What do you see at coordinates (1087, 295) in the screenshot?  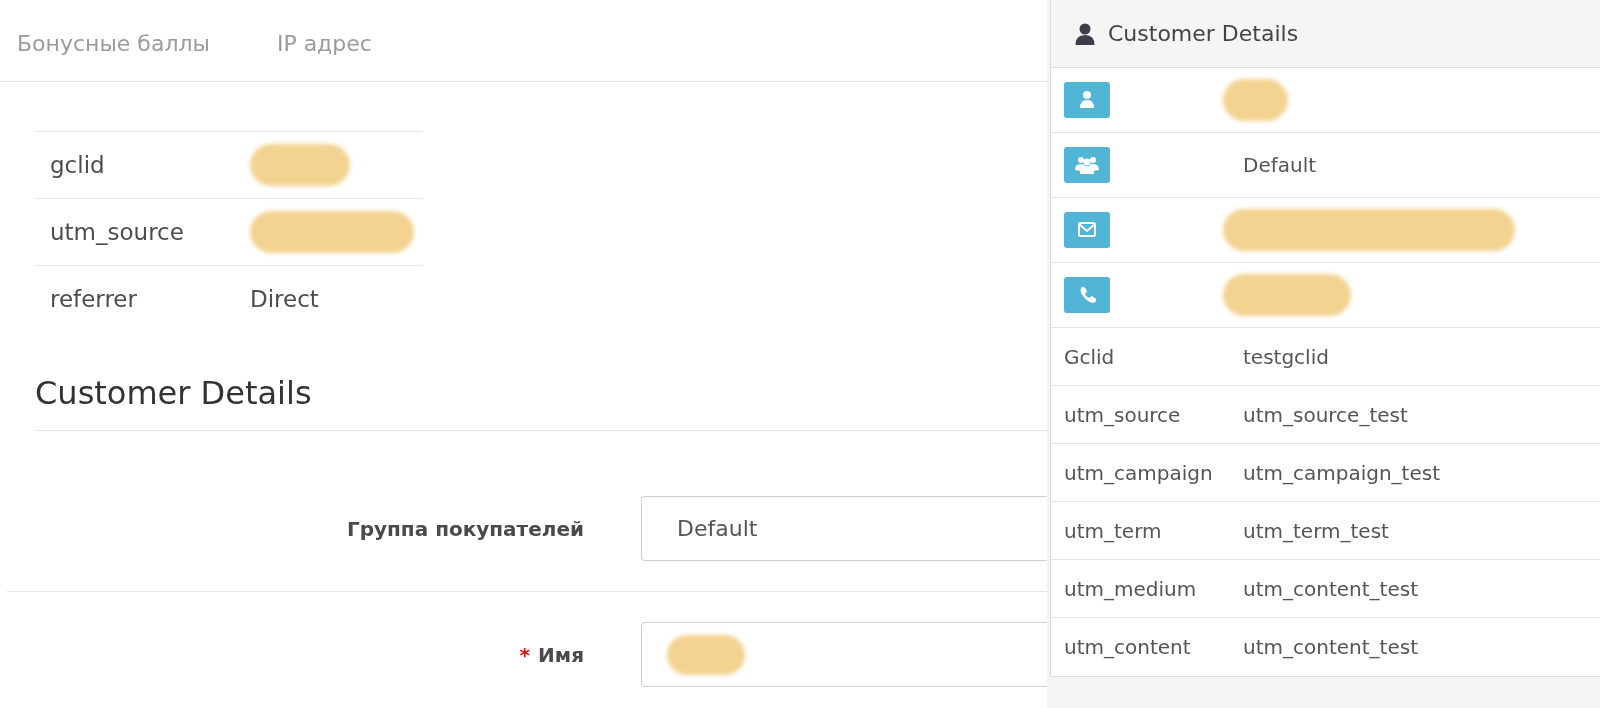 I see `phone-icon` at bounding box center [1087, 295].